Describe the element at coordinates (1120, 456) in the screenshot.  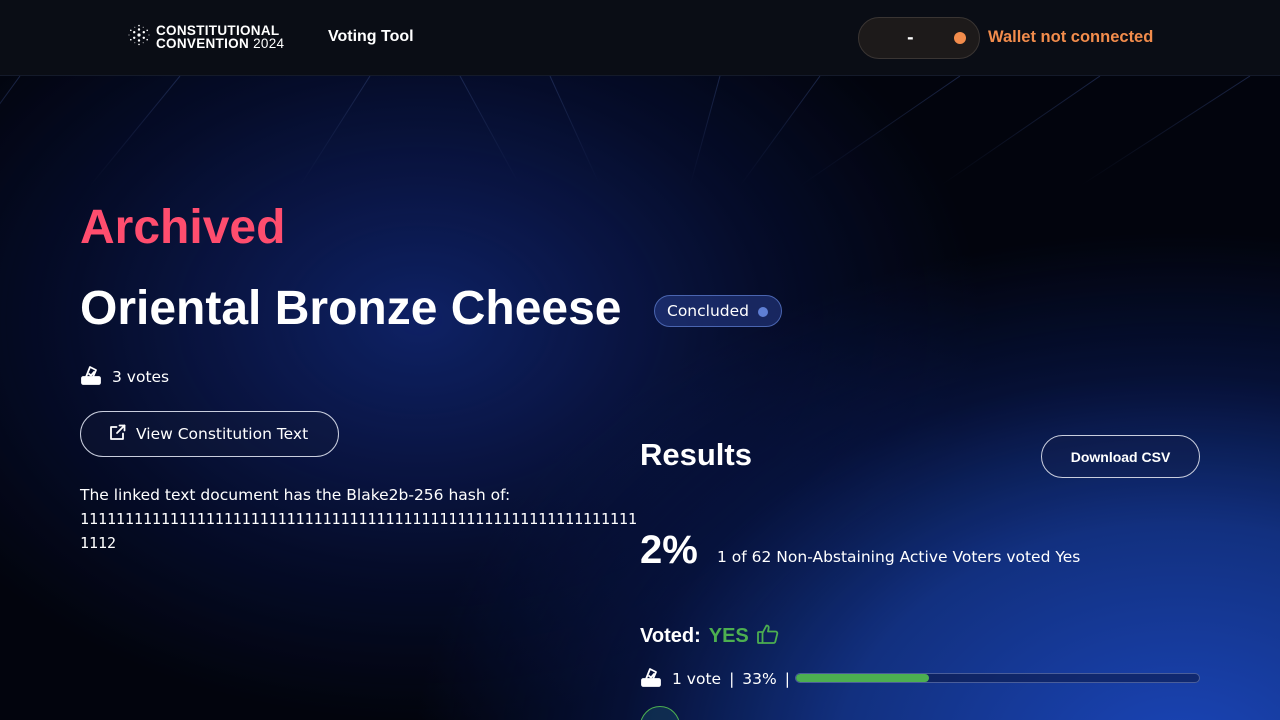
I see `download-csv-button: Download CSV` at that location.